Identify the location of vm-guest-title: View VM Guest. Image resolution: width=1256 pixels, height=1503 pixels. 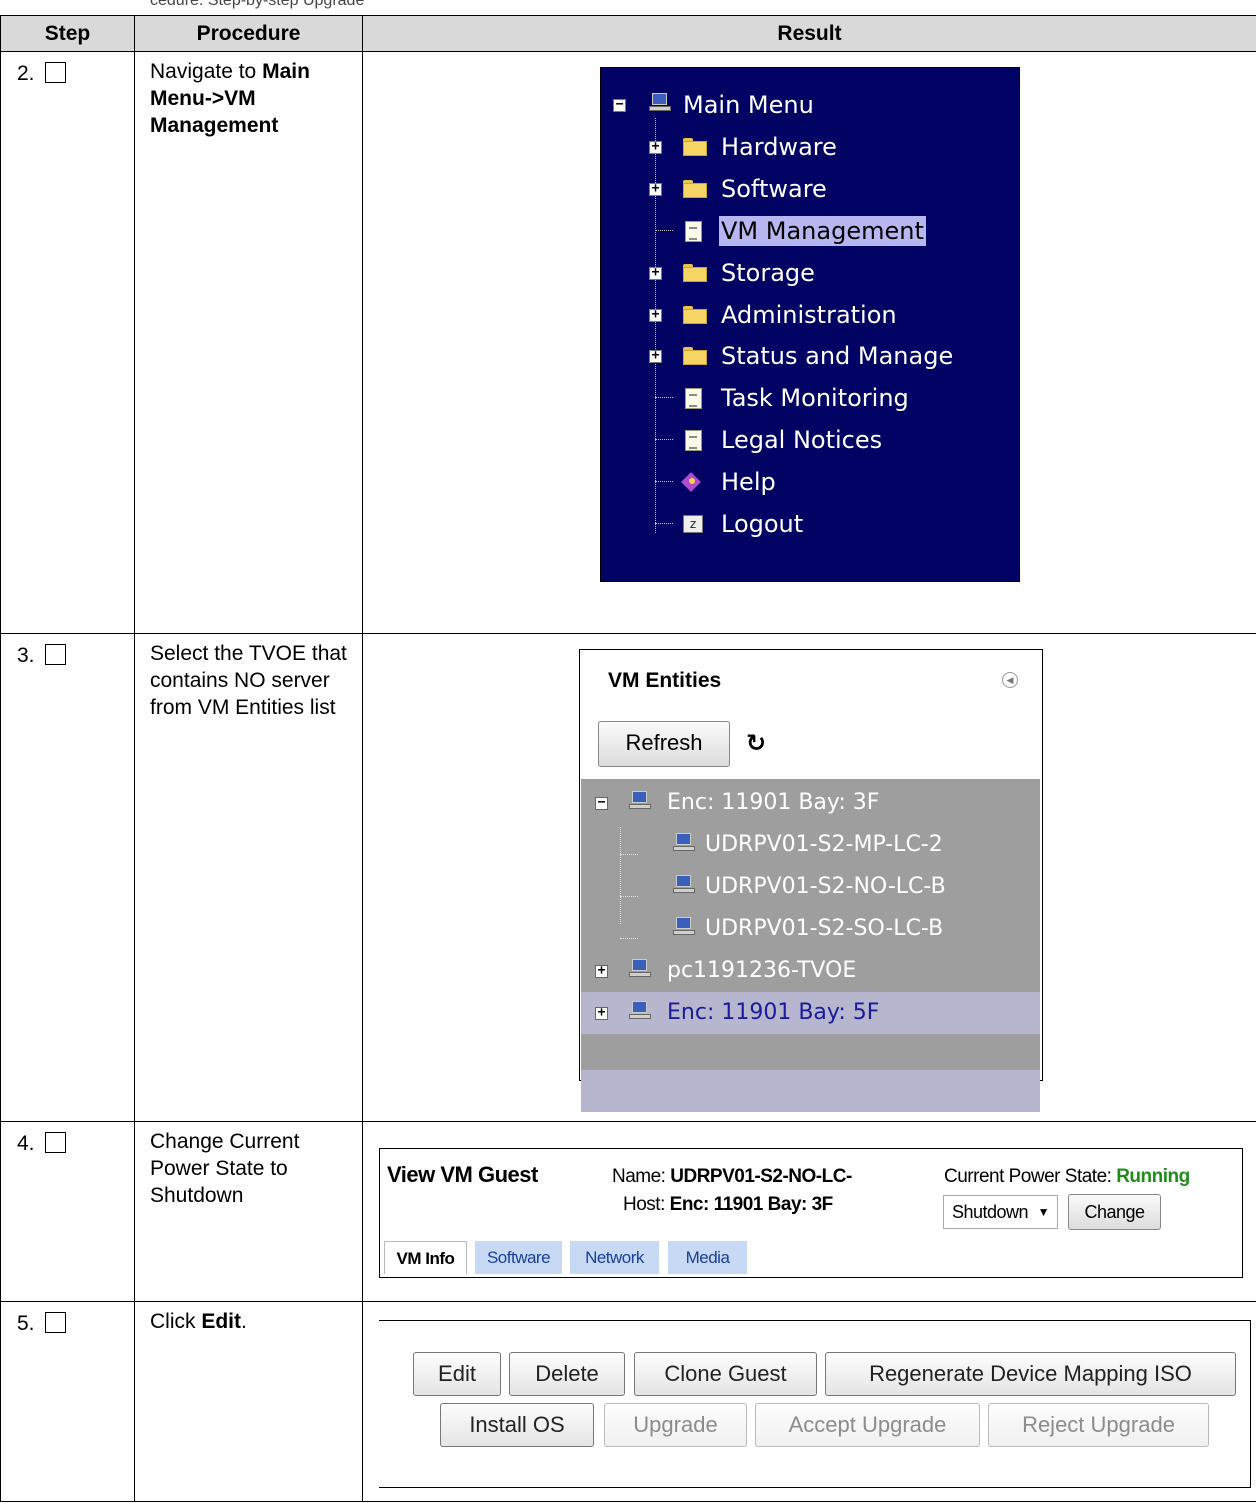
(462, 1174).